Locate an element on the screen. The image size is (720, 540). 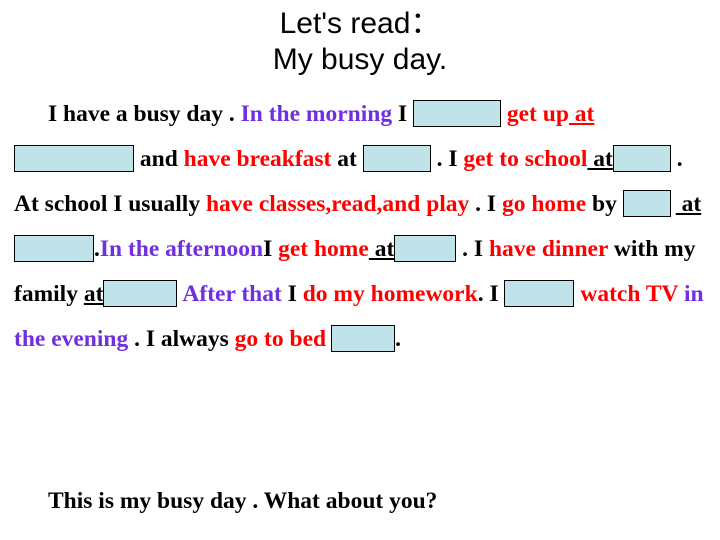
closing-text: This is my busy day . What about you? is located at coordinates (243, 501).